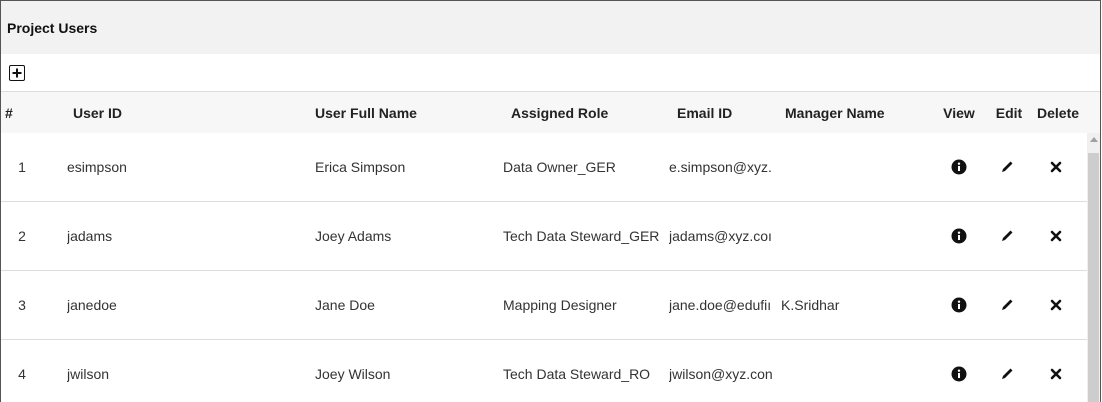 The width and height of the screenshot is (1102, 402). I want to click on vertical-scrollbar, so click(1093, 267).